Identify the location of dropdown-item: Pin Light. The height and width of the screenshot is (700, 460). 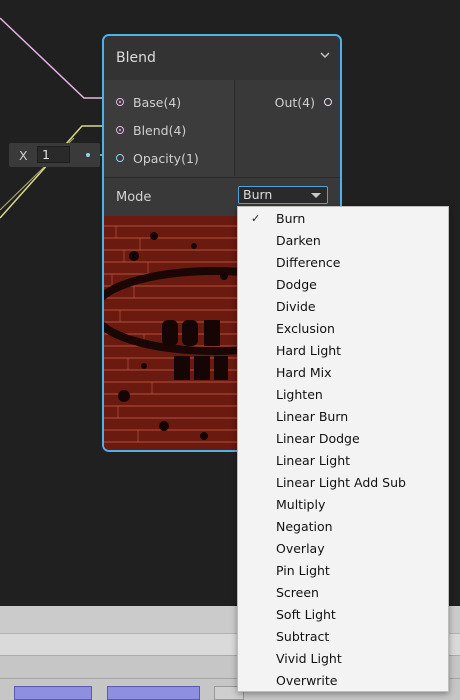
(343, 571).